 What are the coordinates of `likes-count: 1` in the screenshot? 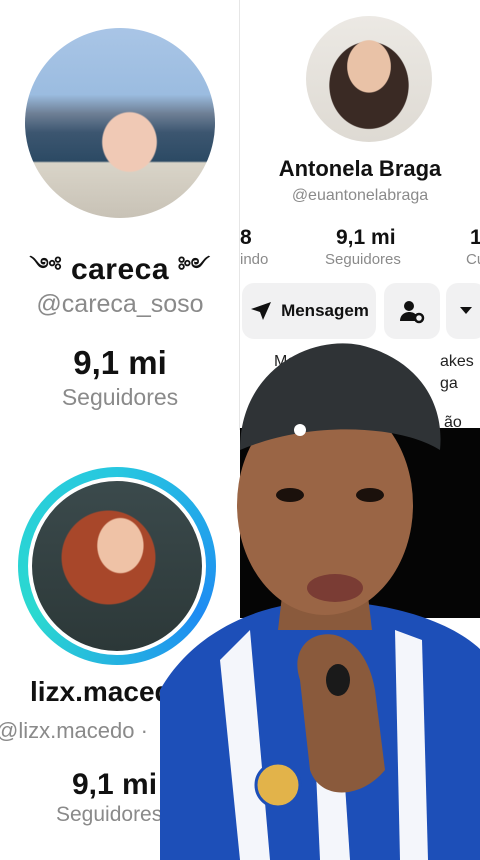 It's located at (475, 238).